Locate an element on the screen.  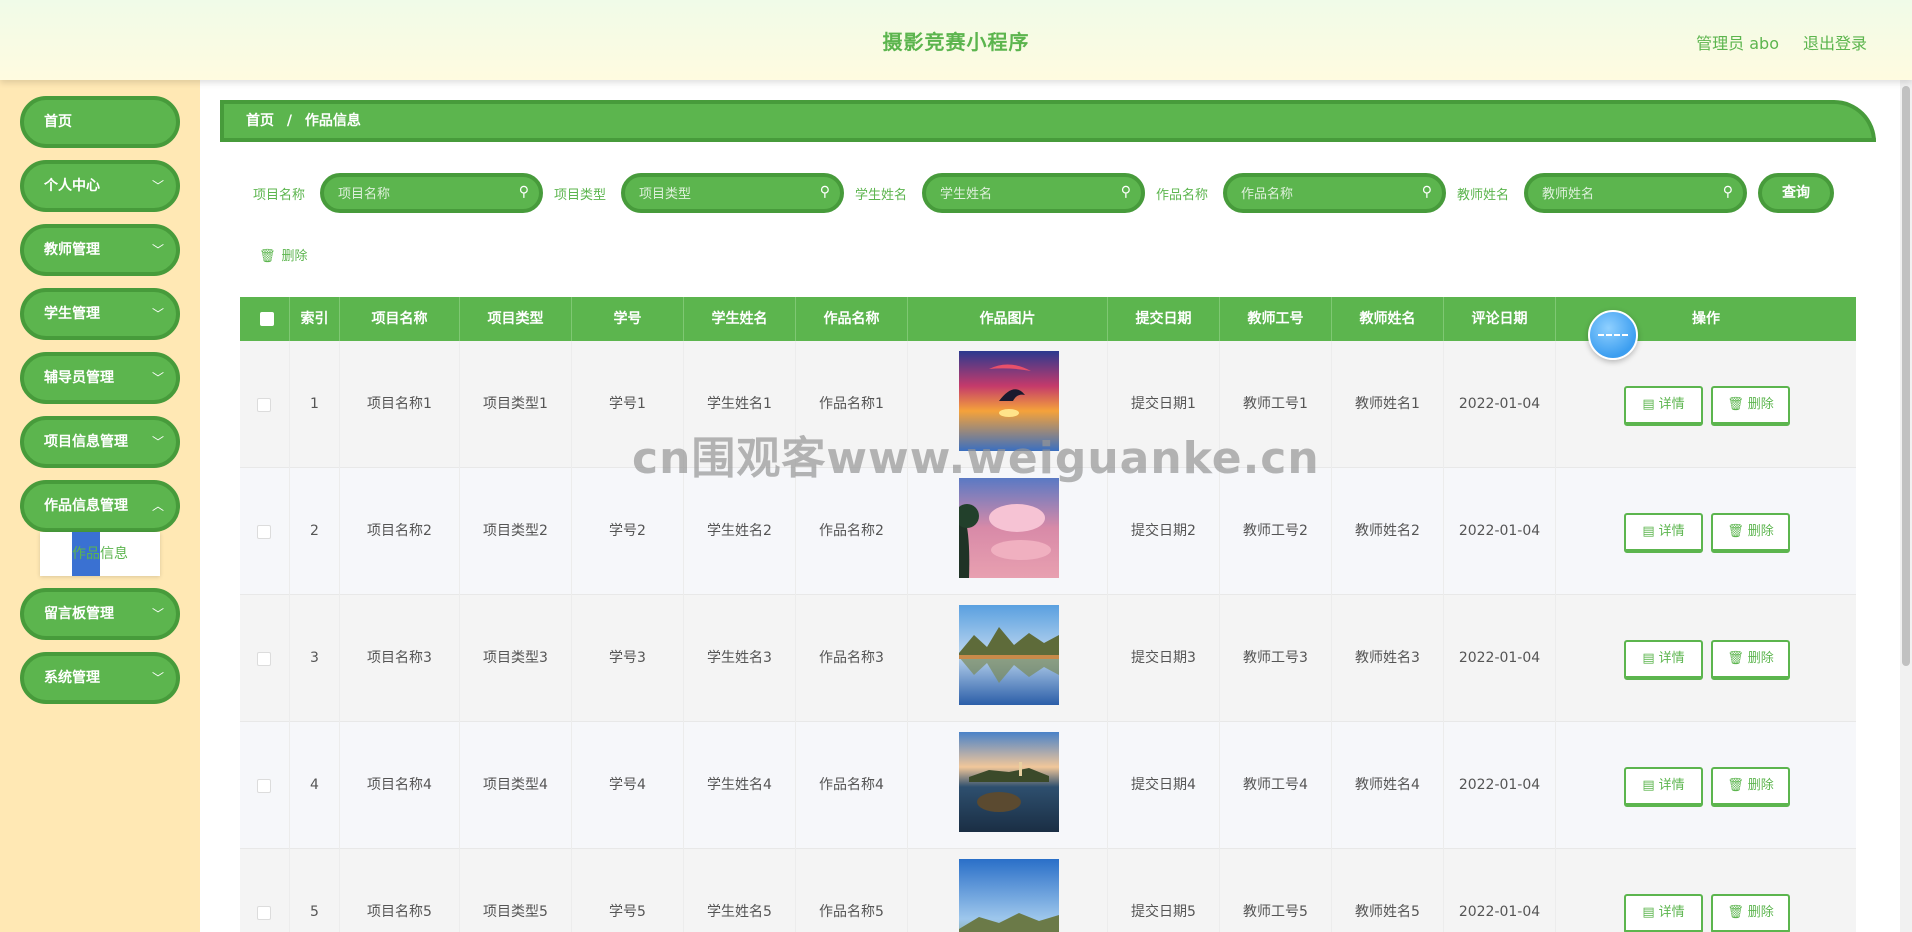
search-input-teacher-name is located at coordinates (1627, 194).